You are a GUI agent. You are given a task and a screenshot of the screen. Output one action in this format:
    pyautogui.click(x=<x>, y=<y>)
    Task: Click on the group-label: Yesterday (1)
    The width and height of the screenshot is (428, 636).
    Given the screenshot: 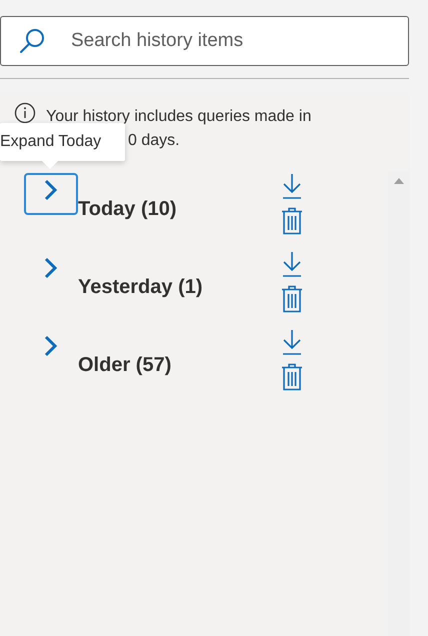 What is the action you would take?
    pyautogui.click(x=141, y=287)
    